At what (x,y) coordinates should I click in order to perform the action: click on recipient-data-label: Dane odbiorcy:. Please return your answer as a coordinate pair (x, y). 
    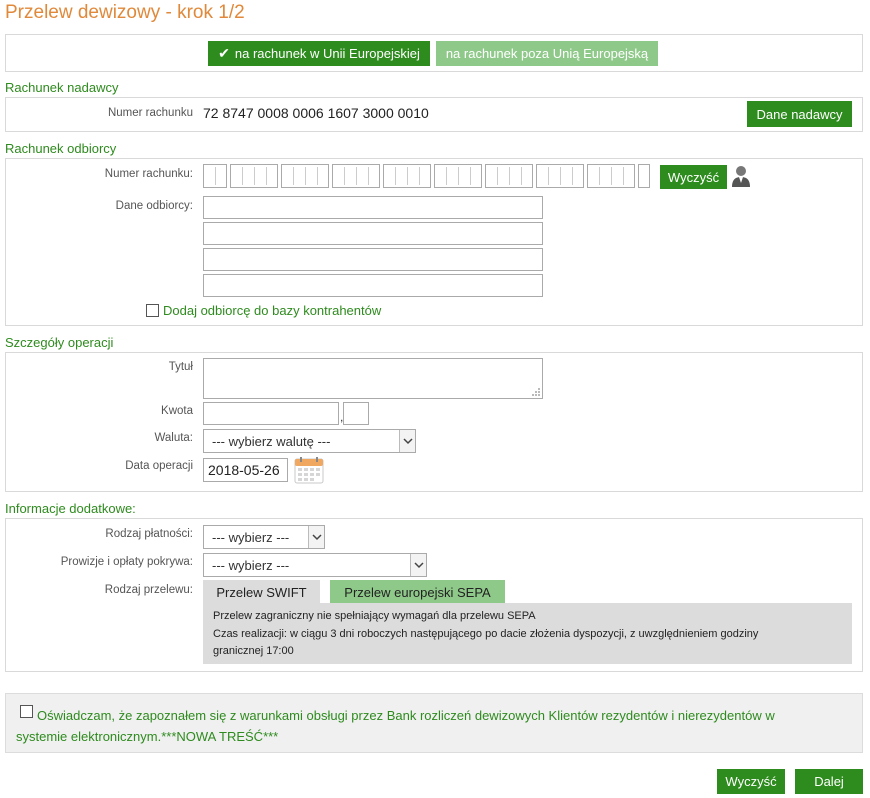
    Looking at the image, I should click on (154, 206).